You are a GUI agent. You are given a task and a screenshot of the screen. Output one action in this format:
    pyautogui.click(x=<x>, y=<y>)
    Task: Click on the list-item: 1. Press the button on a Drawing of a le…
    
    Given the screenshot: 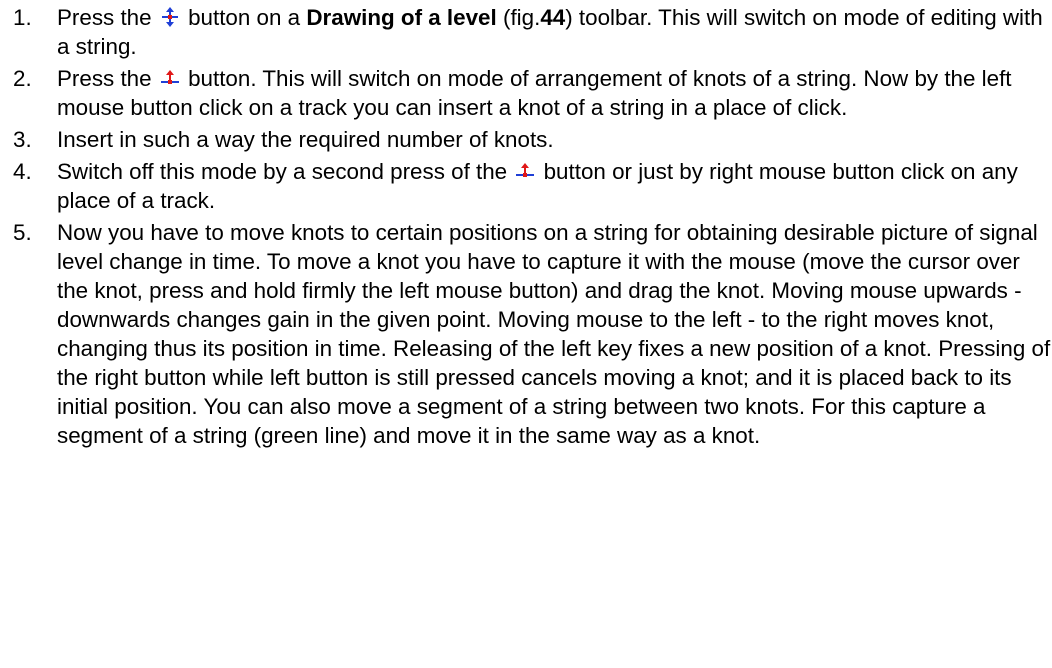 What is the action you would take?
    pyautogui.click(x=526, y=32)
    